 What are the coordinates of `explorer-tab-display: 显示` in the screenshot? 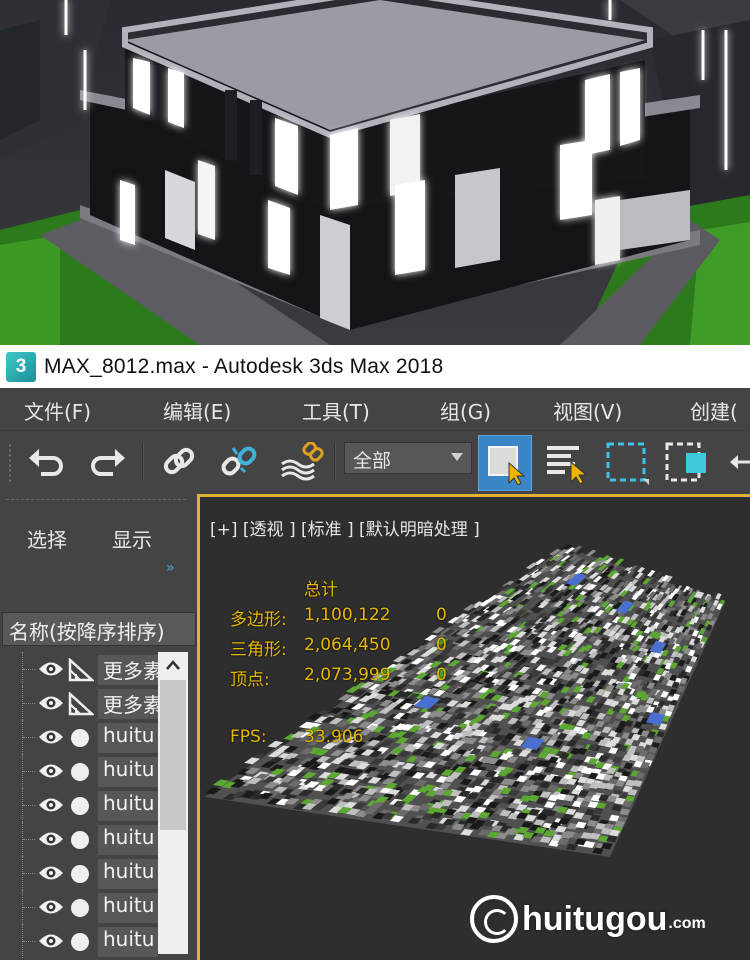 It's located at (132, 538).